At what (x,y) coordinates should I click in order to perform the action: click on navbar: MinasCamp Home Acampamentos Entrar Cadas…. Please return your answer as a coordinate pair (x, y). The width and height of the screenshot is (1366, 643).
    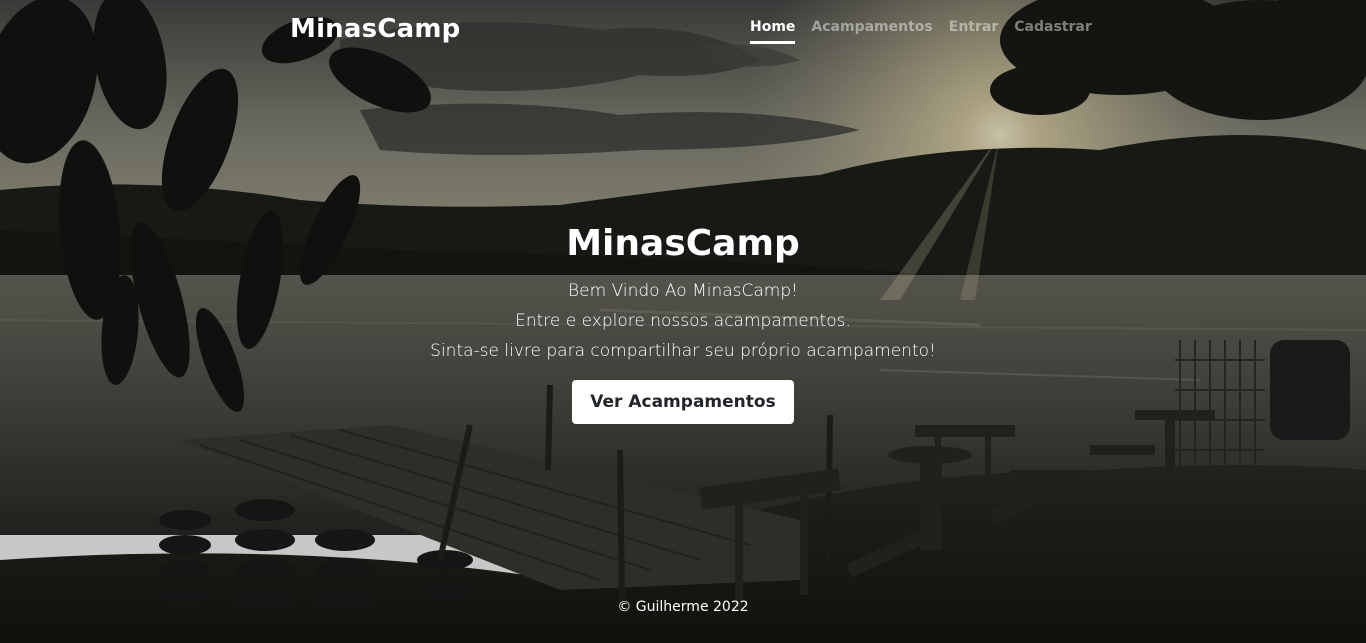
    Looking at the image, I should click on (683, 32).